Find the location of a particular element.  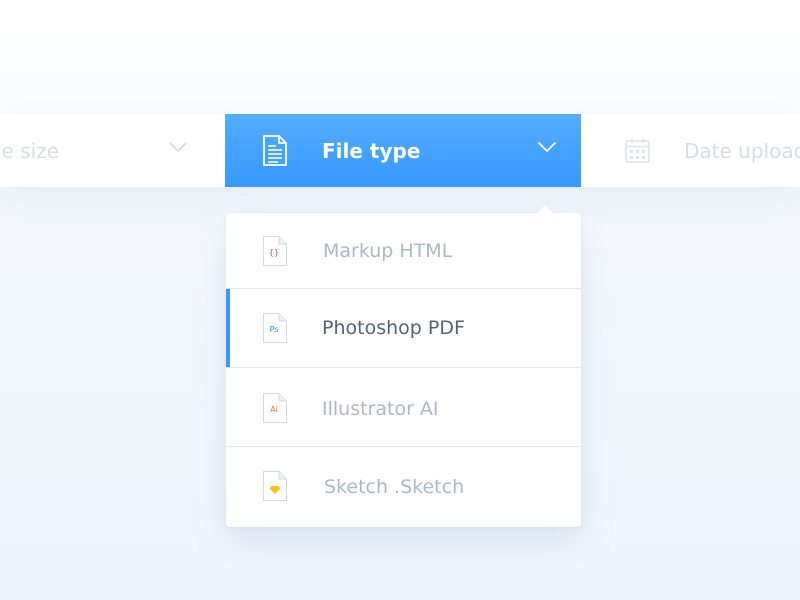

menu-item-photoshop-pdf: Ps Photoshop PDF is located at coordinates (403, 328).